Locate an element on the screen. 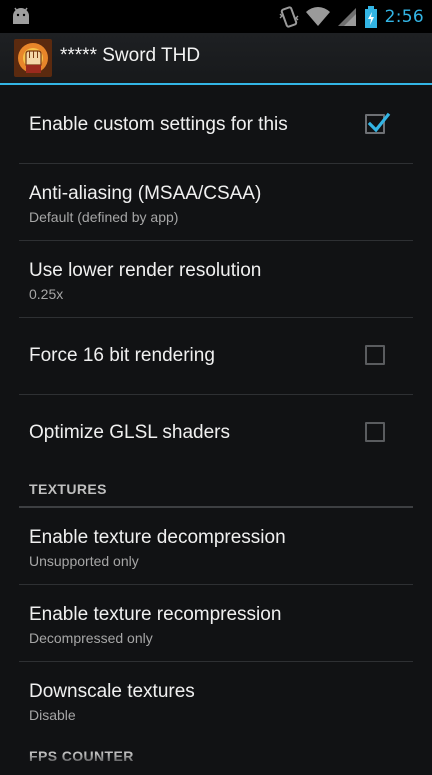 The image size is (432, 775). pref-summary: Default (defined by app) is located at coordinates (104, 217).